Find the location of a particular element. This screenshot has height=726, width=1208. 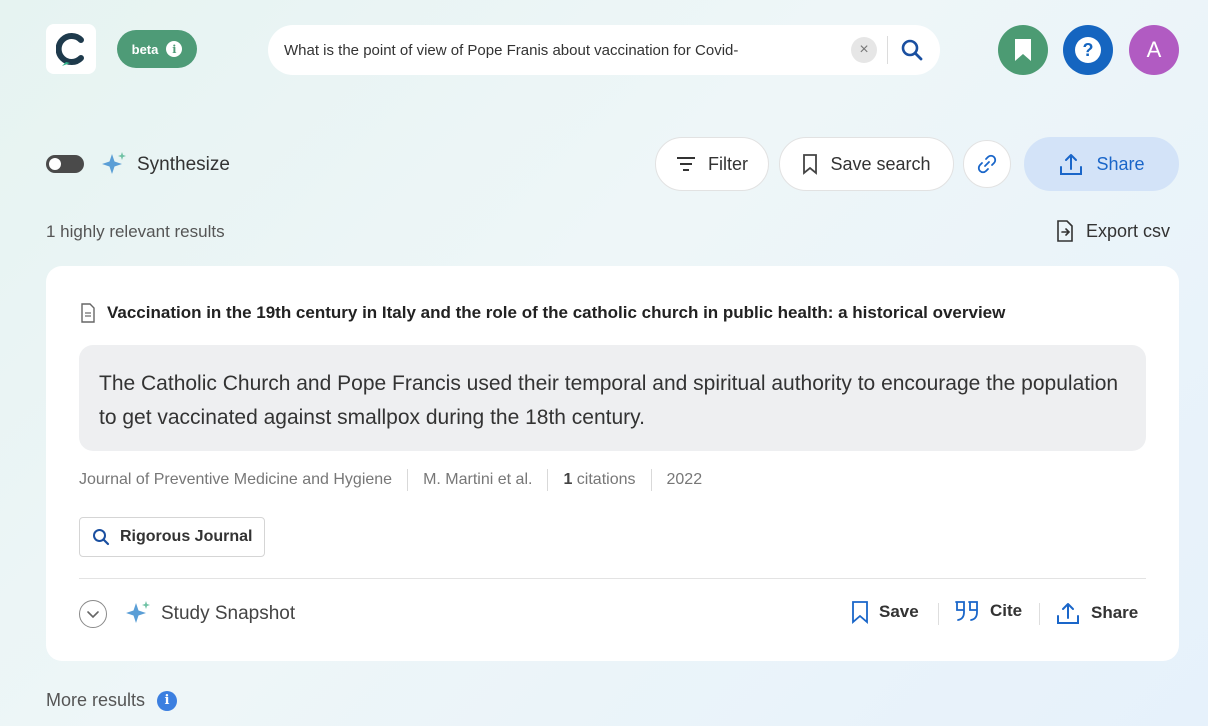

expand-snapshot-button is located at coordinates (93, 614).